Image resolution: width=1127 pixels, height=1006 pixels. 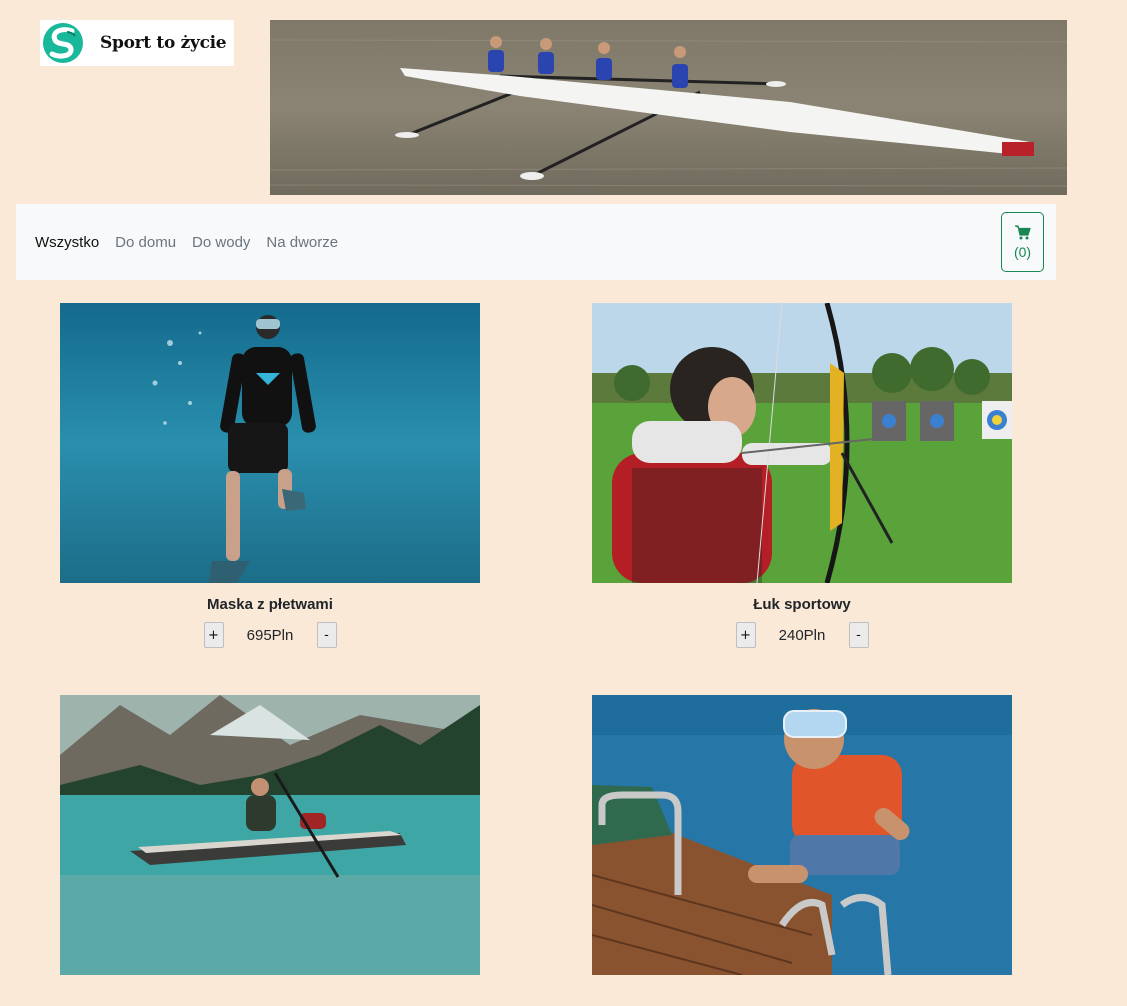 I want to click on product-card: Łuk sportowy + 240Pln -, so click(x=802, y=475).